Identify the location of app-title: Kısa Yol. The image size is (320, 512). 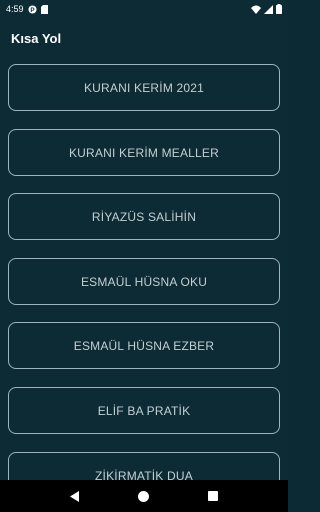
(36, 38).